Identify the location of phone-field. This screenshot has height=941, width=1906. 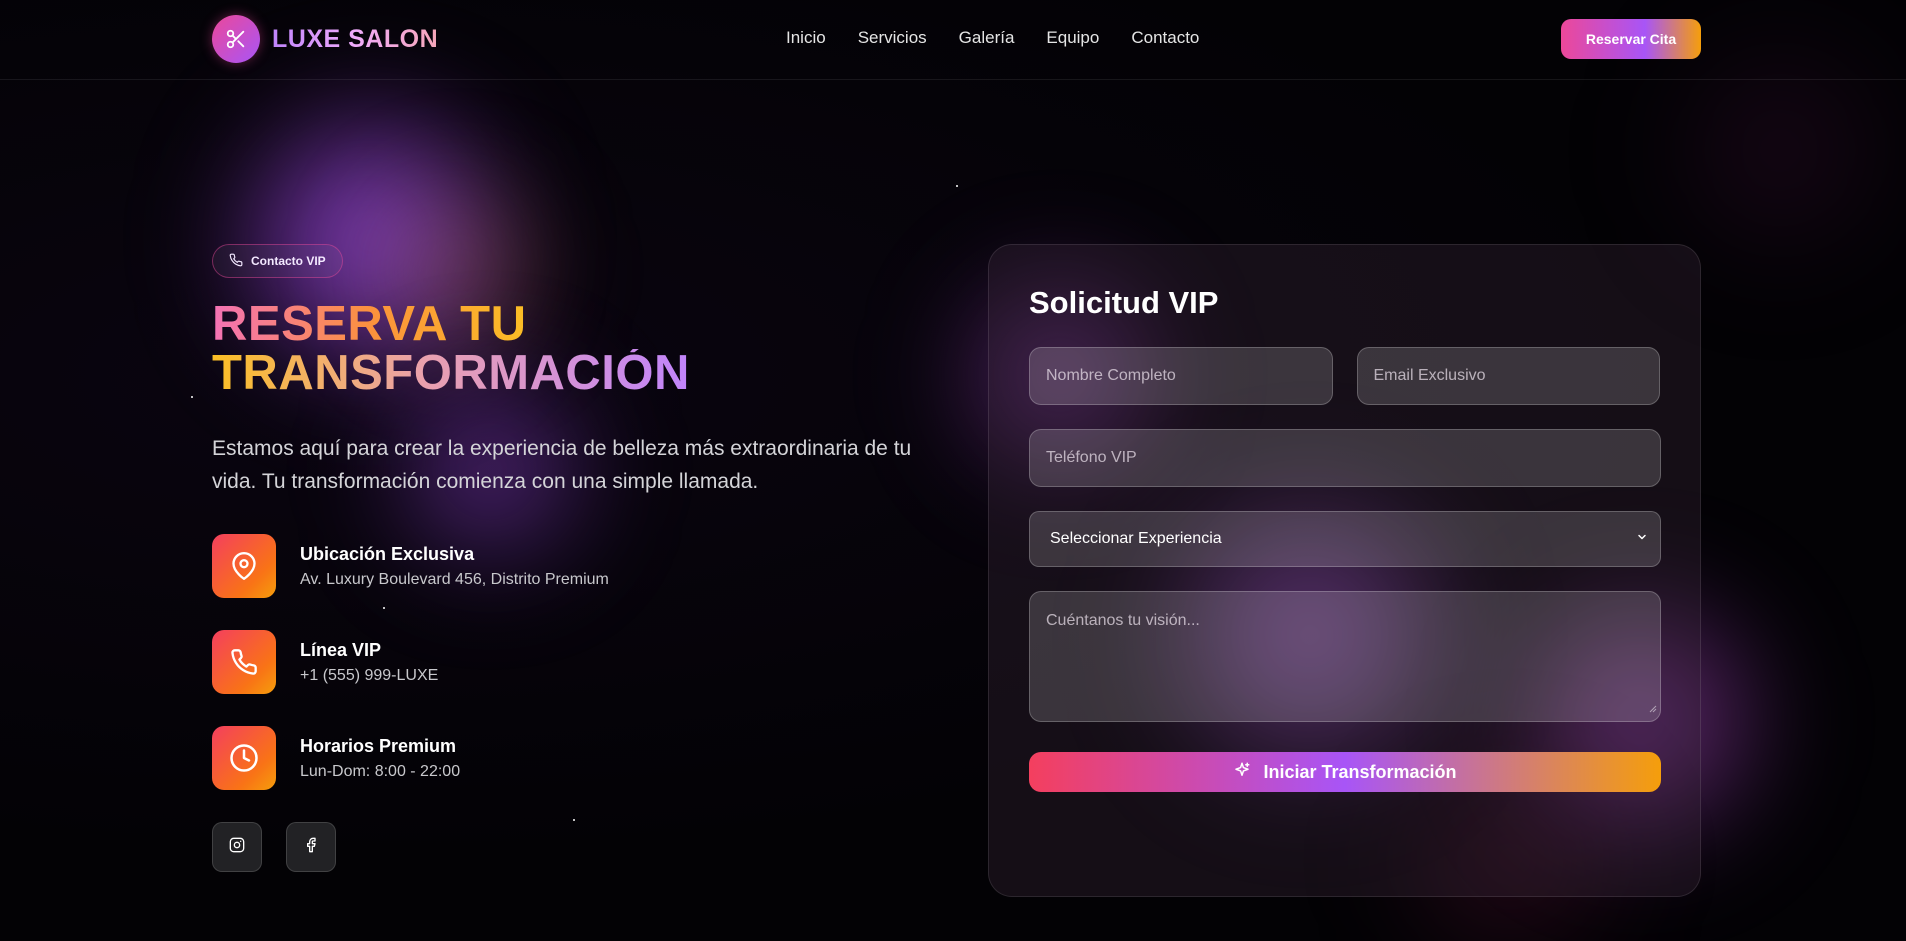
(1345, 458).